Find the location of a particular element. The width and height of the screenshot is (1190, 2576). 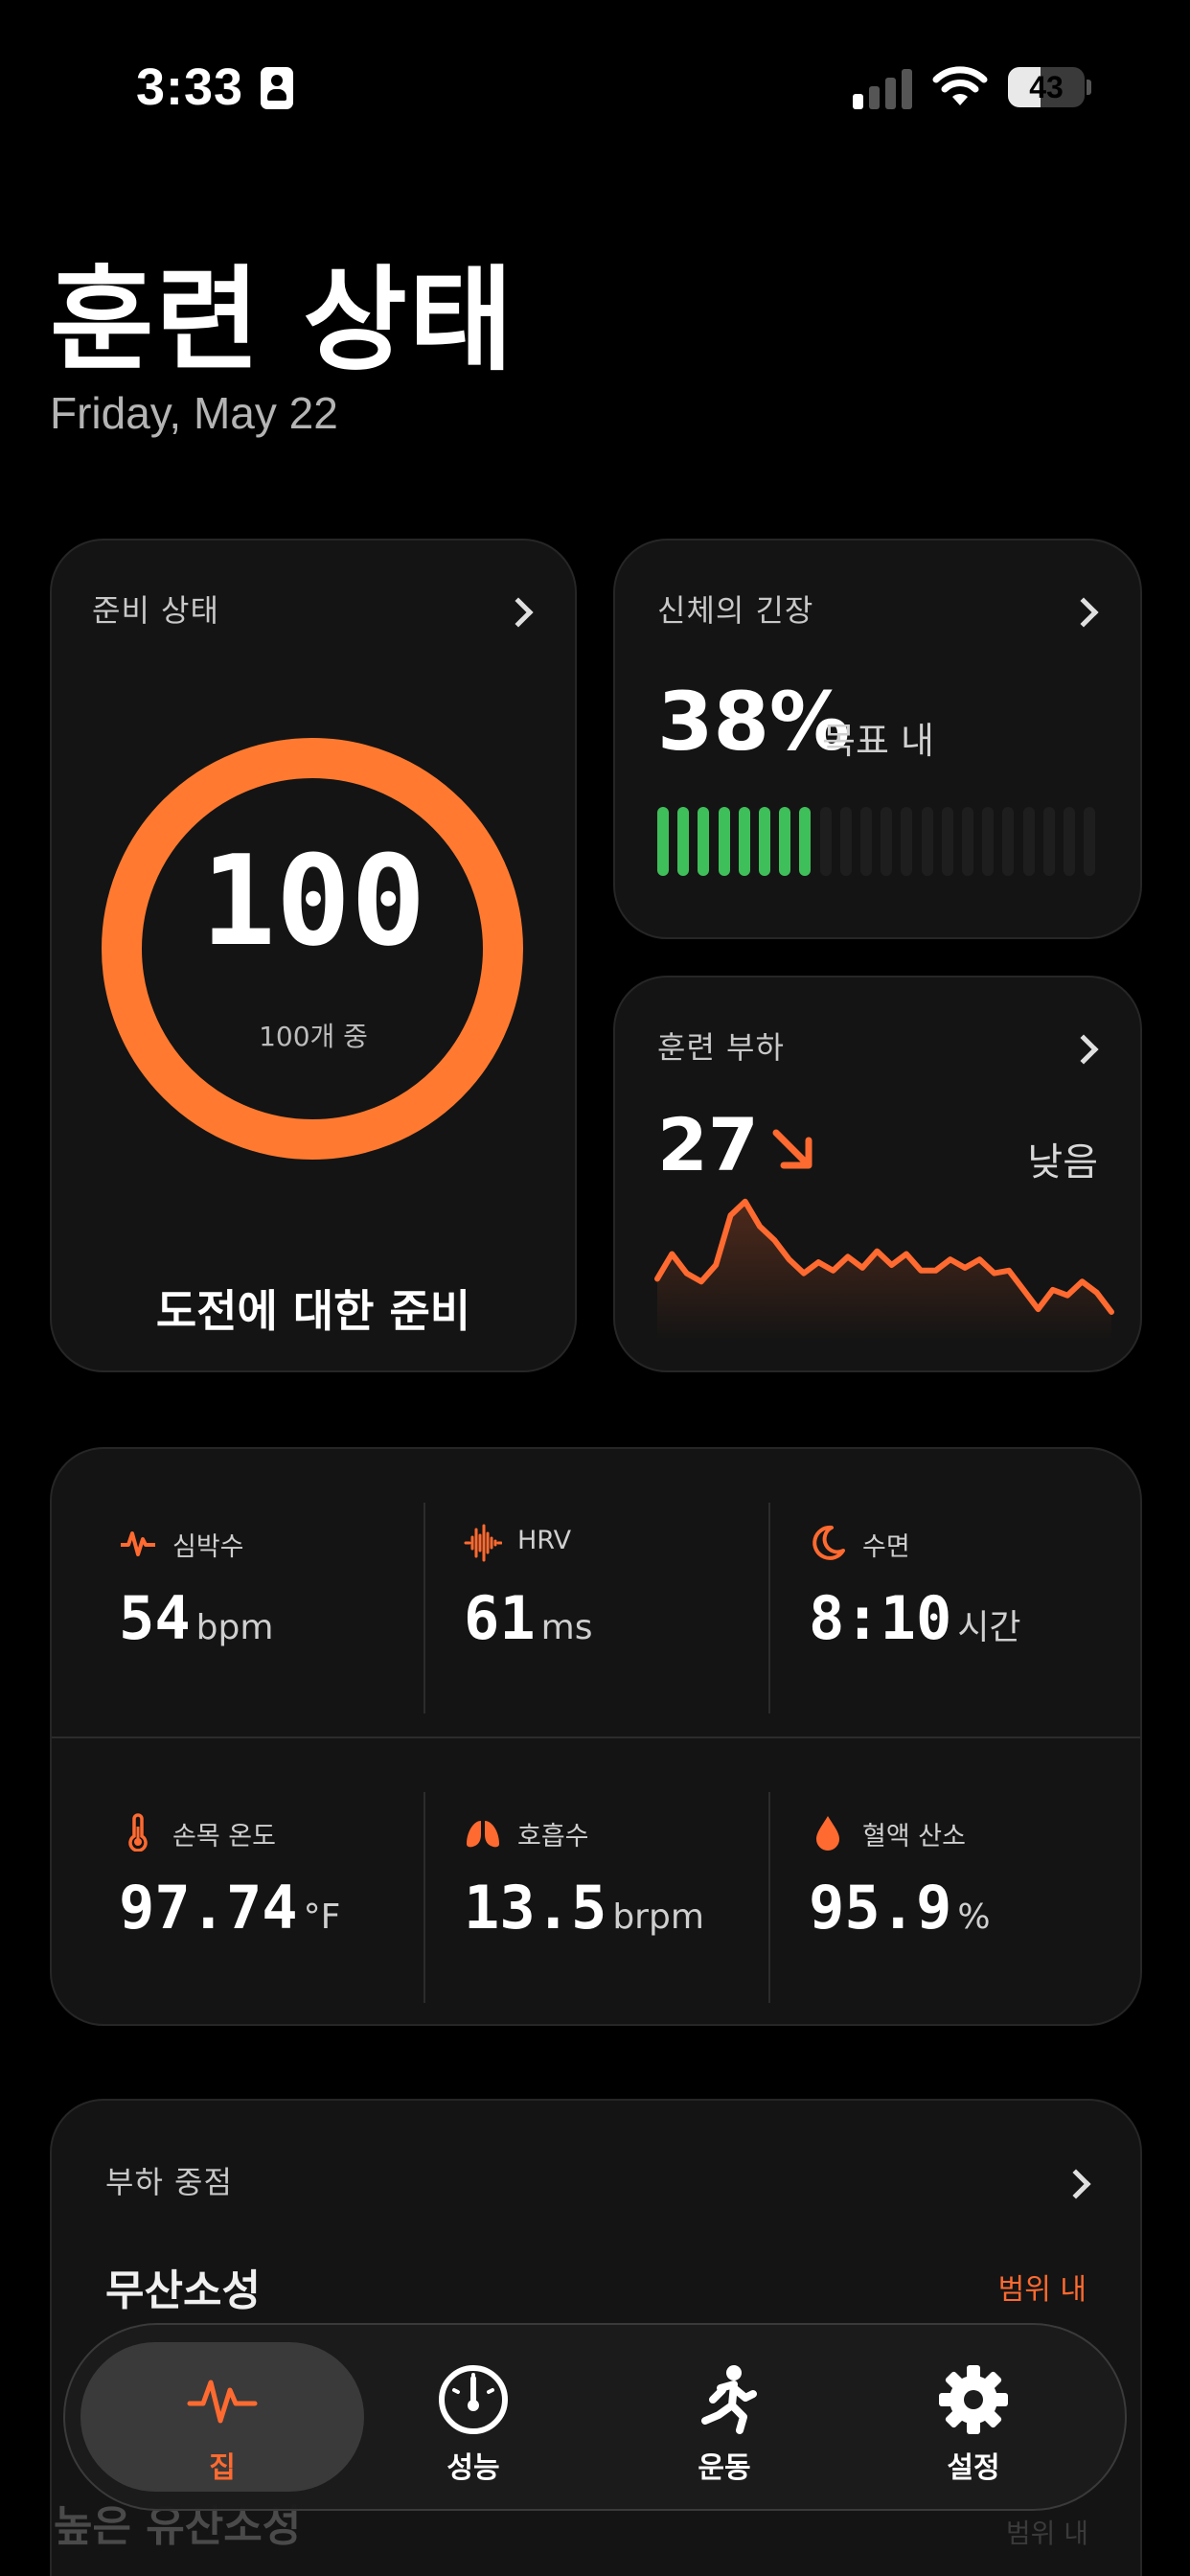

metric-unit: % is located at coordinates (974, 1917).